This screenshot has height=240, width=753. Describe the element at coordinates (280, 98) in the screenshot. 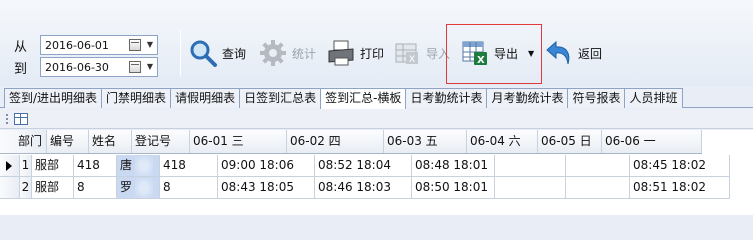

I see `tab-daily-signin-summary: 日签到汇总表` at that location.